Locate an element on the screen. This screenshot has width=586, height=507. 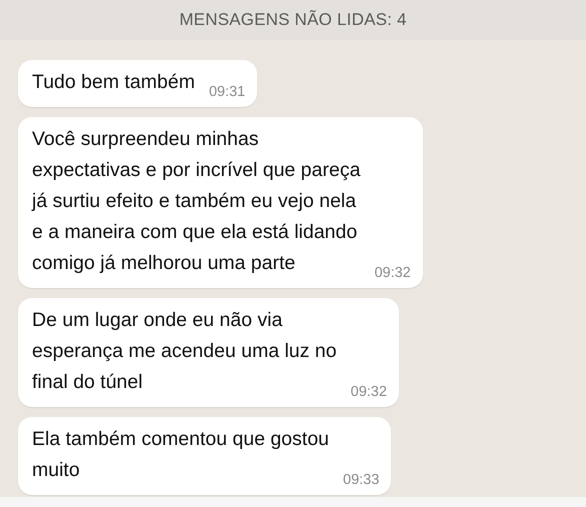
unread-banner: MENSAGENS NÃO LIDAS: 4 is located at coordinates (293, 20).